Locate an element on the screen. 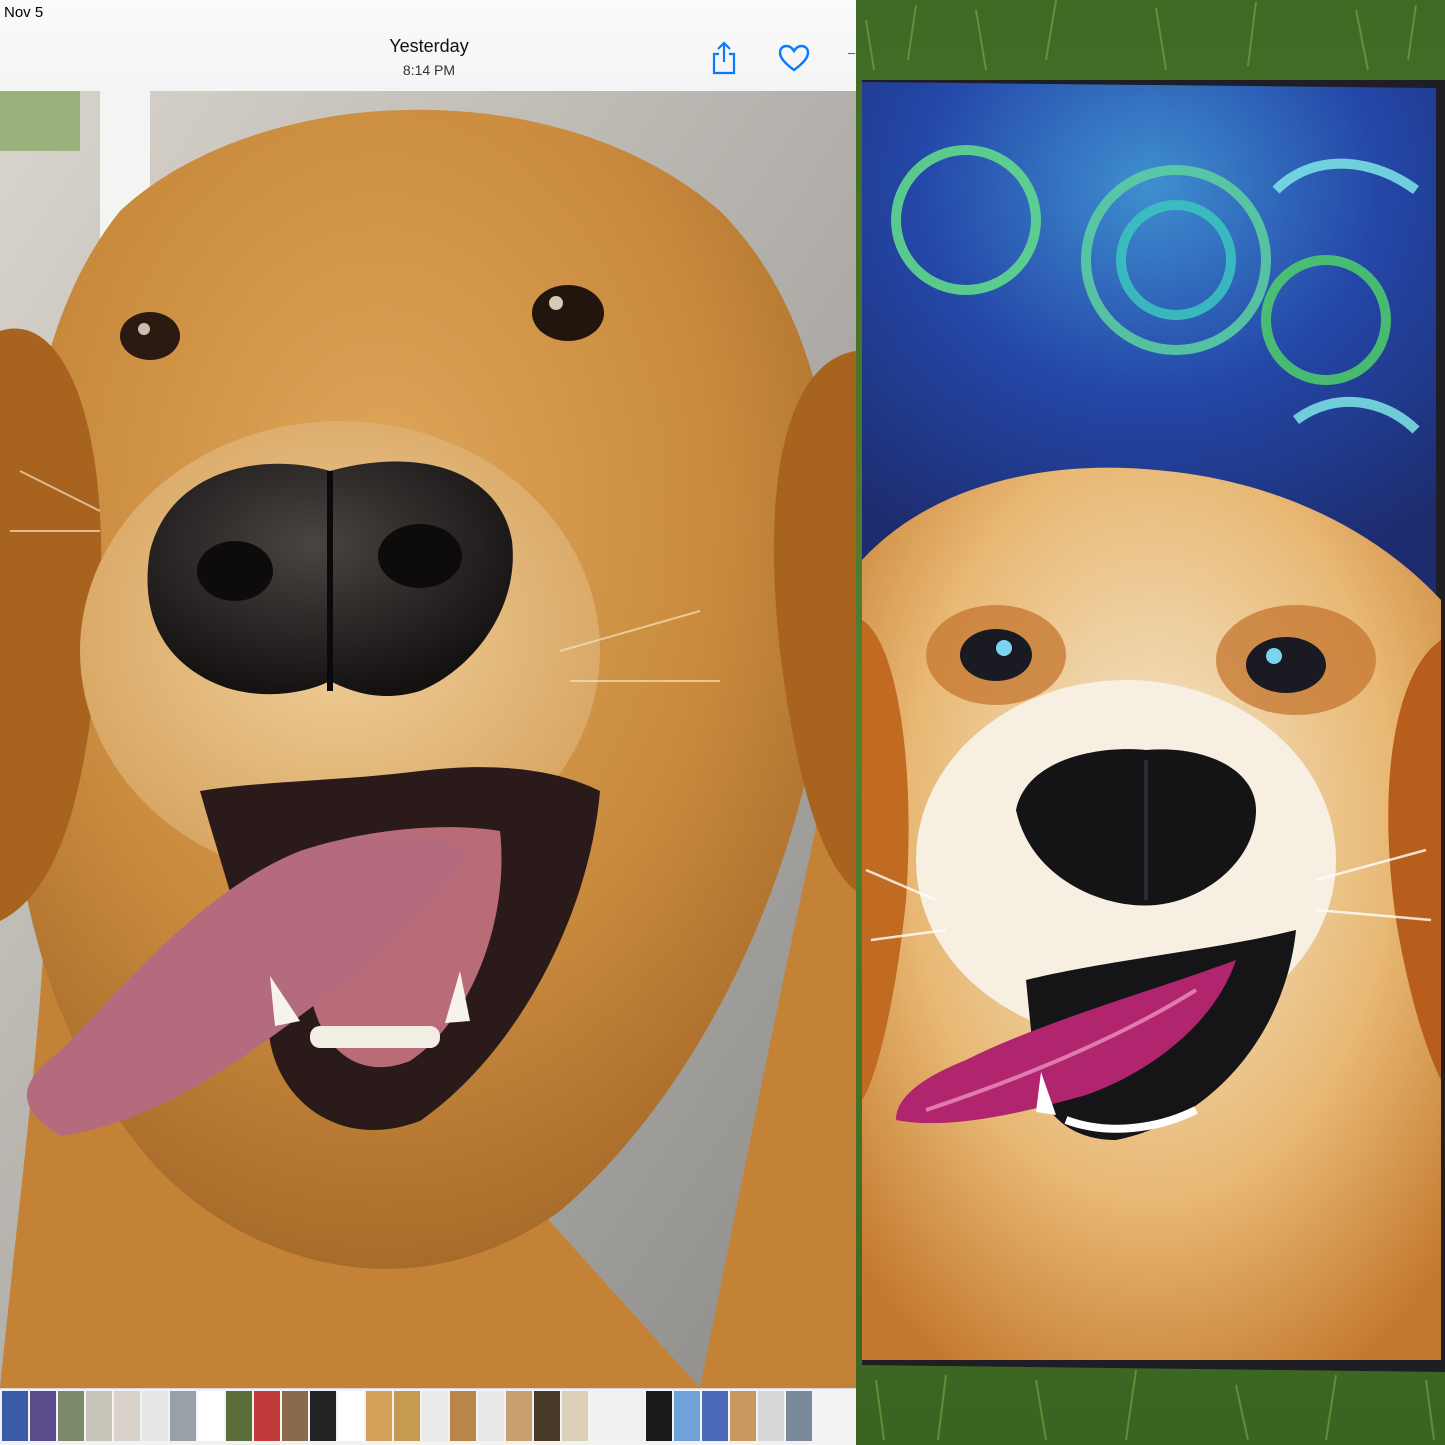 This screenshot has height=1445, width=1445. nav-title: Yesterday is located at coordinates (429, 46).